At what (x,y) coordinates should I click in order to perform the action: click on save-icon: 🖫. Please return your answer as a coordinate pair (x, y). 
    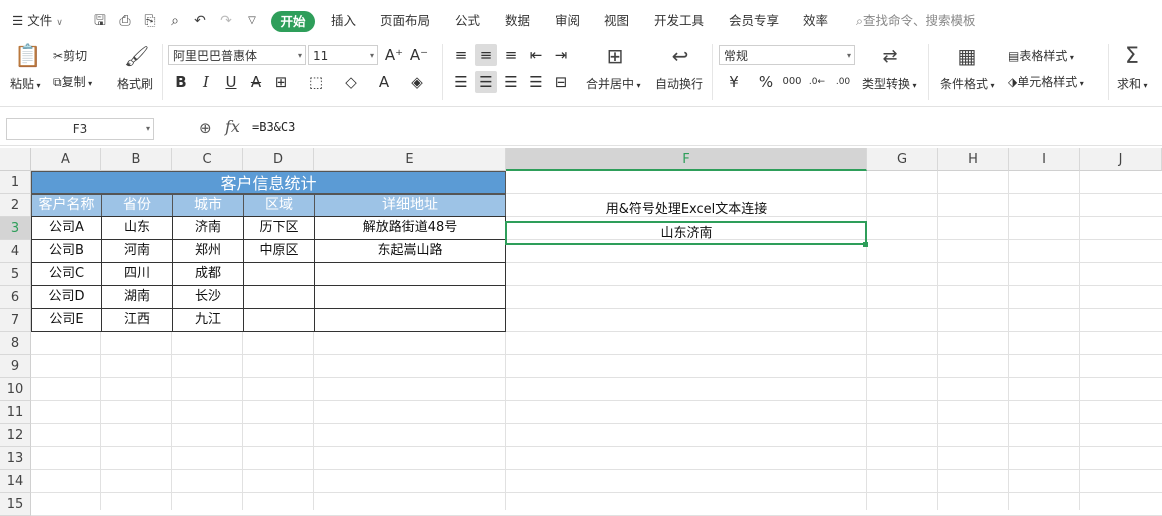
    Looking at the image, I should click on (100, 21).